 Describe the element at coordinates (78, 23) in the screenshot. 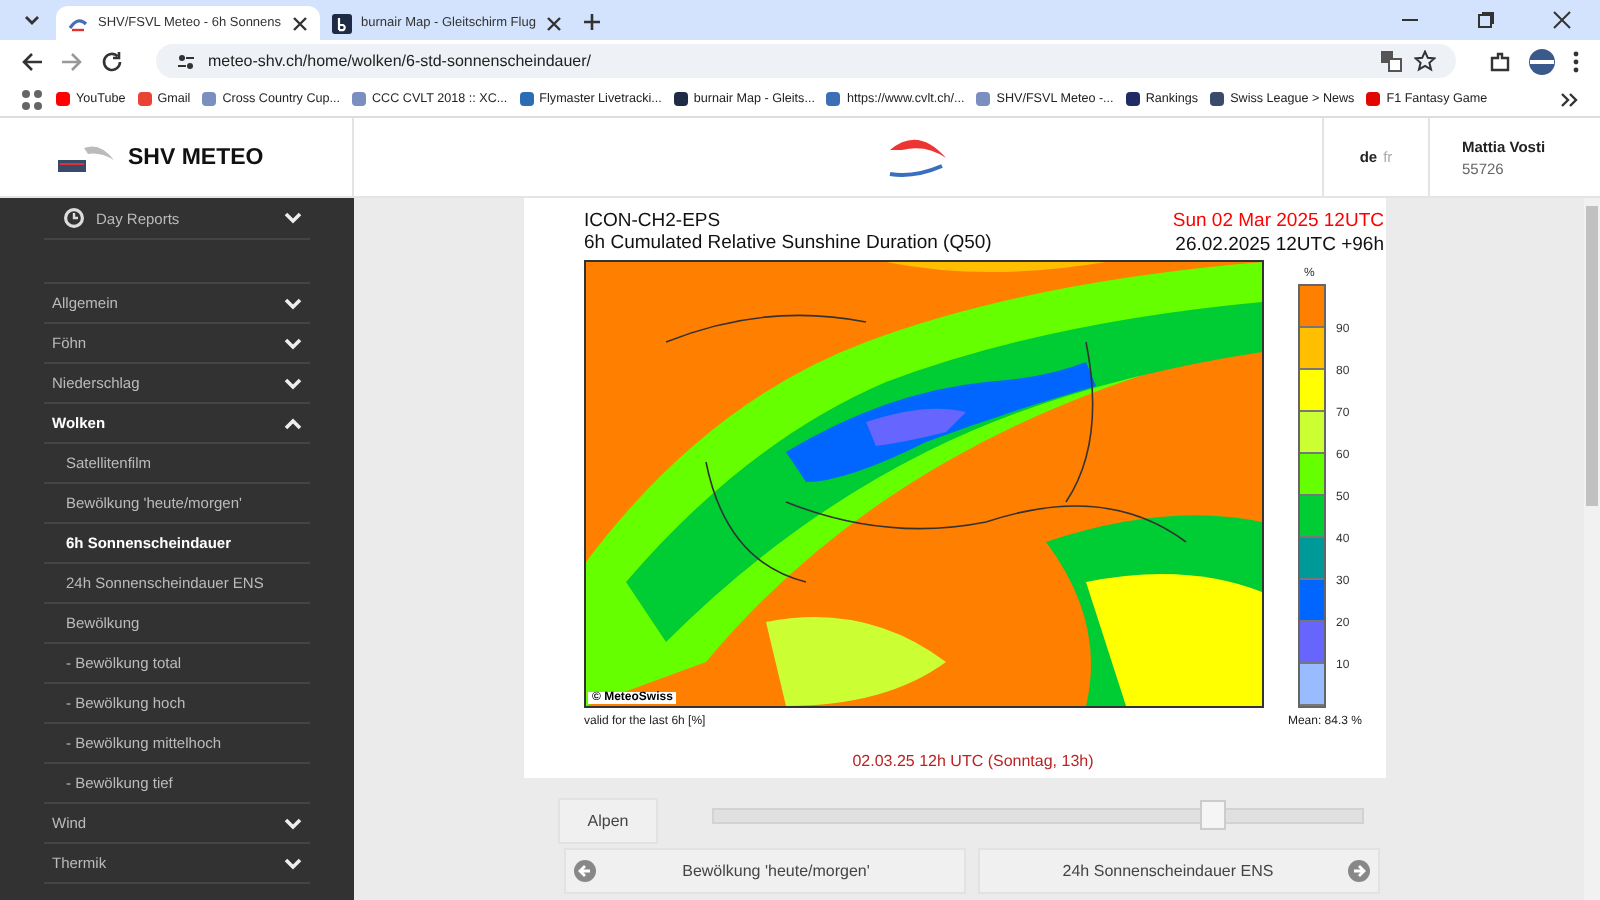

I see `site-logo-icon` at that location.